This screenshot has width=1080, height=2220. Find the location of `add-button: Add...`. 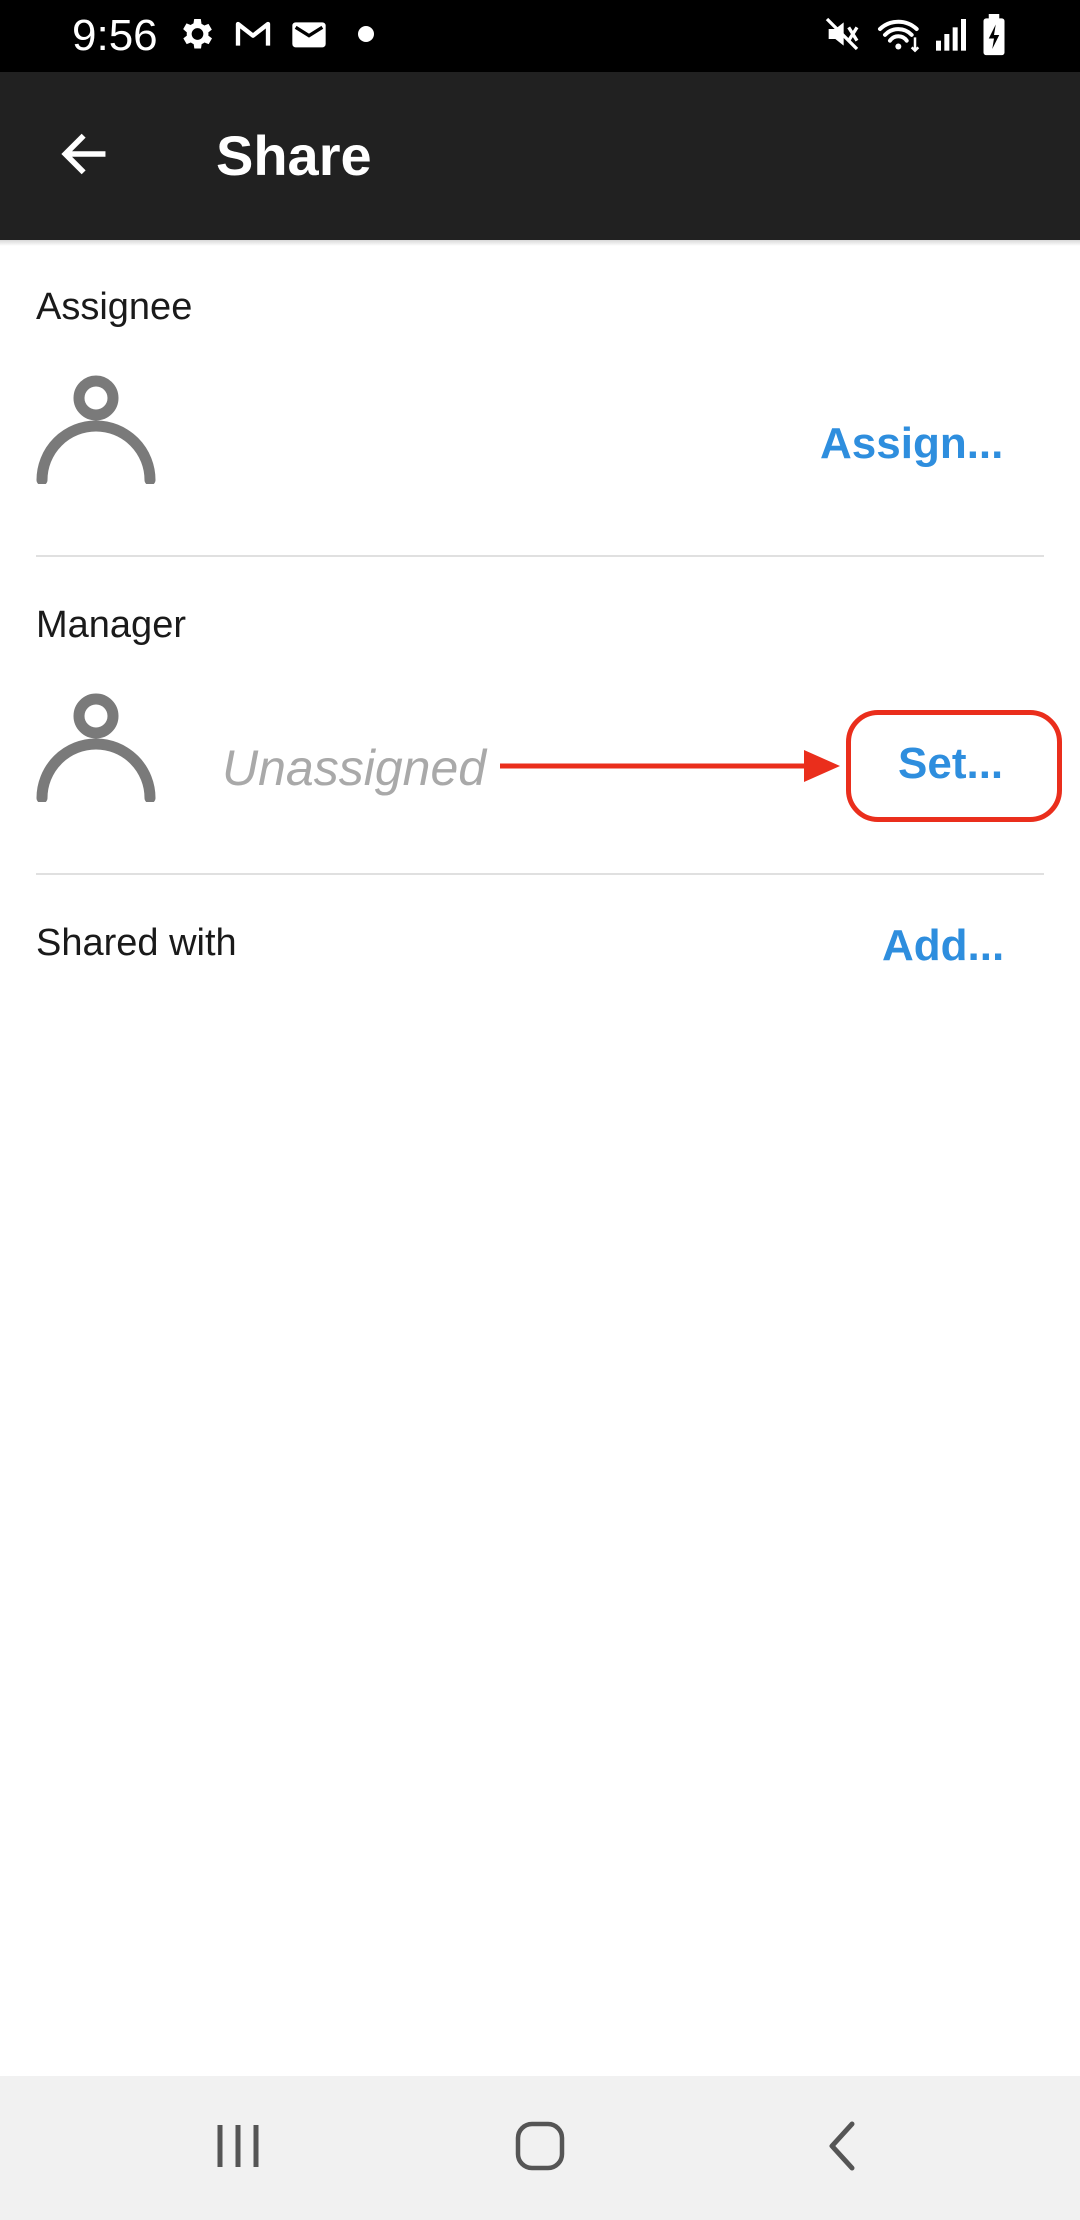

add-button: Add... is located at coordinates (943, 946).